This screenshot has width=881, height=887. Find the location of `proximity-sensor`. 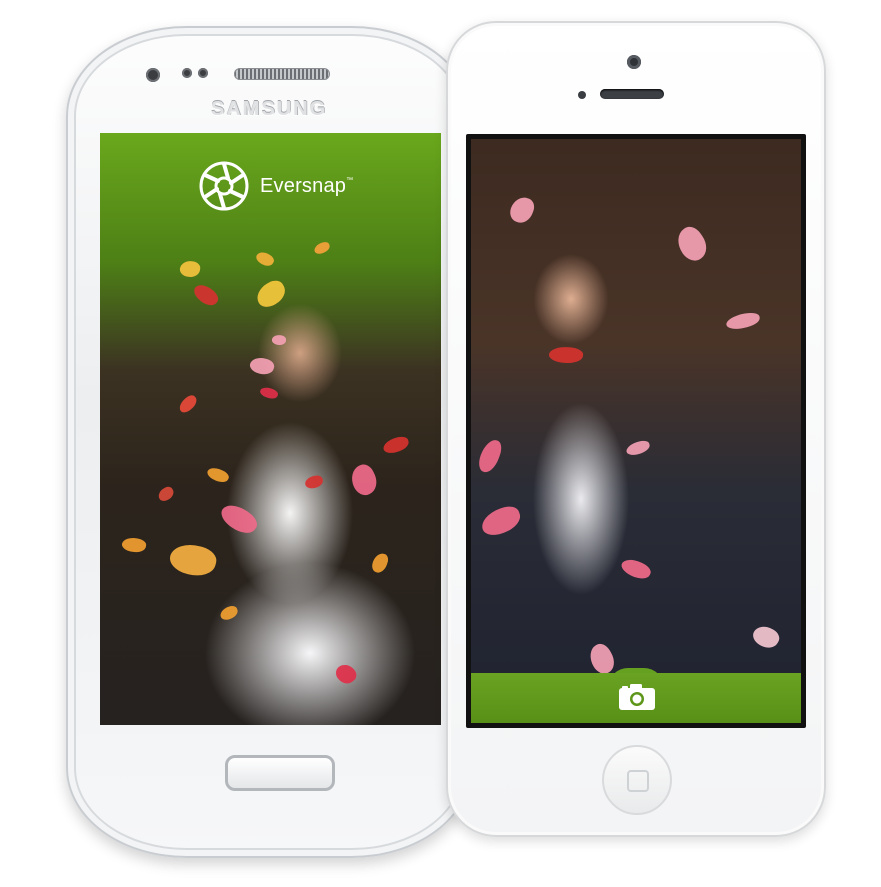

proximity-sensor is located at coordinates (582, 95).